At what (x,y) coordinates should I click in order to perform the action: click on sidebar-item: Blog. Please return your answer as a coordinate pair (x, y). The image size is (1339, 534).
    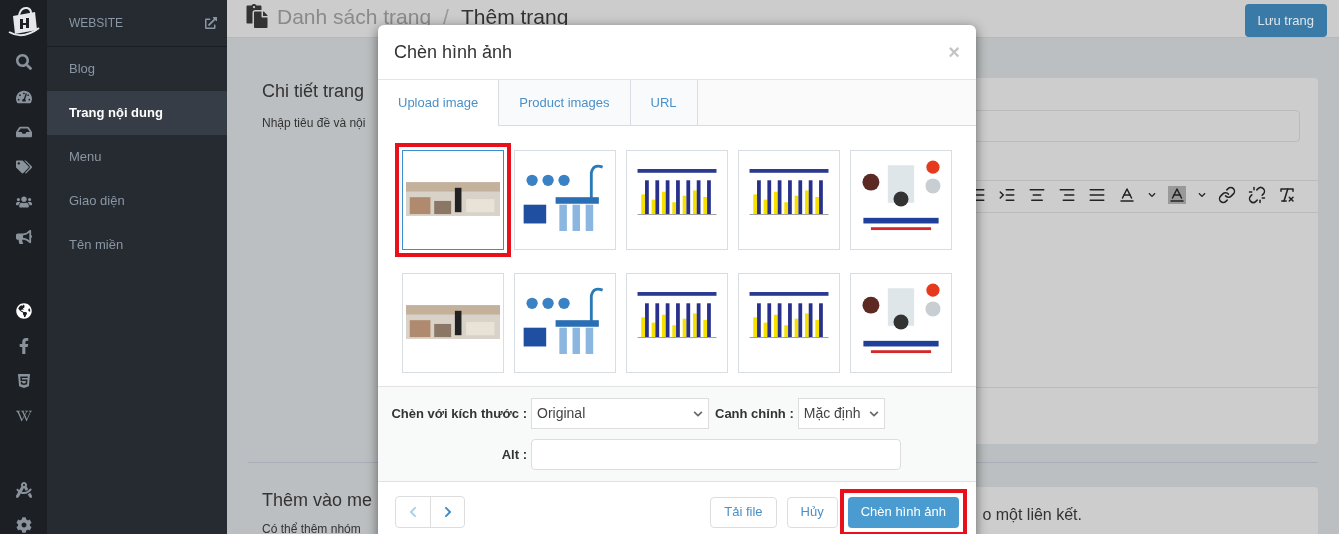
    Looking at the image, I should click on (137, 69).